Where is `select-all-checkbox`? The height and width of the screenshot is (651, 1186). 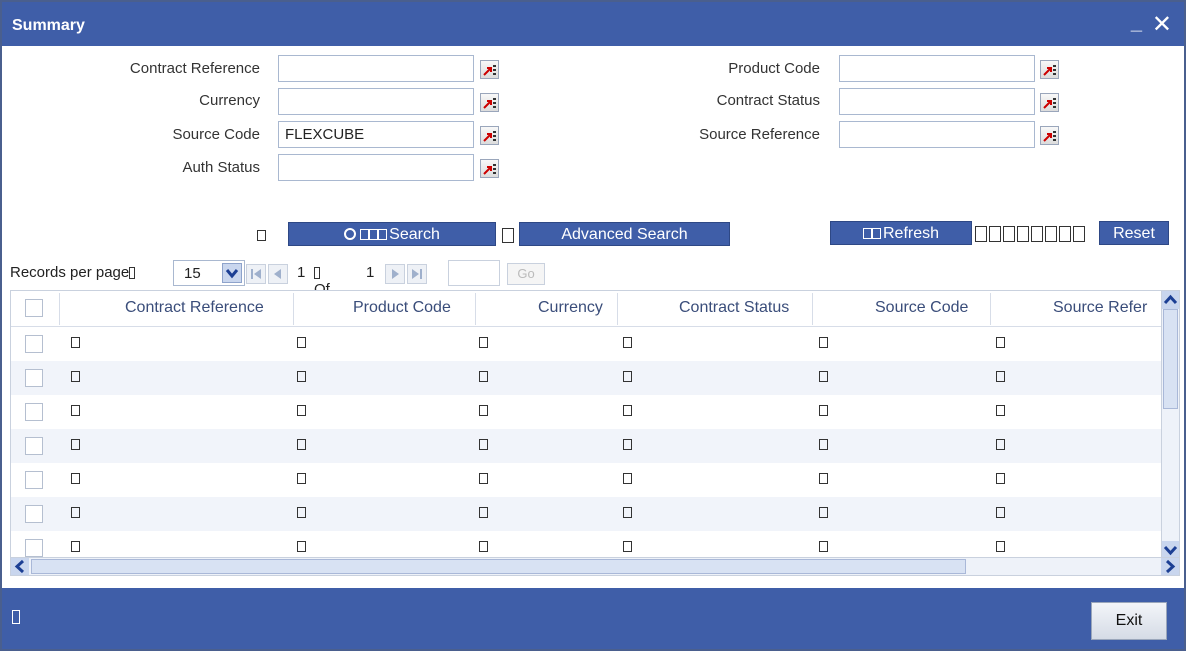
select-all-checkbox is located at coordinates (34, 308).